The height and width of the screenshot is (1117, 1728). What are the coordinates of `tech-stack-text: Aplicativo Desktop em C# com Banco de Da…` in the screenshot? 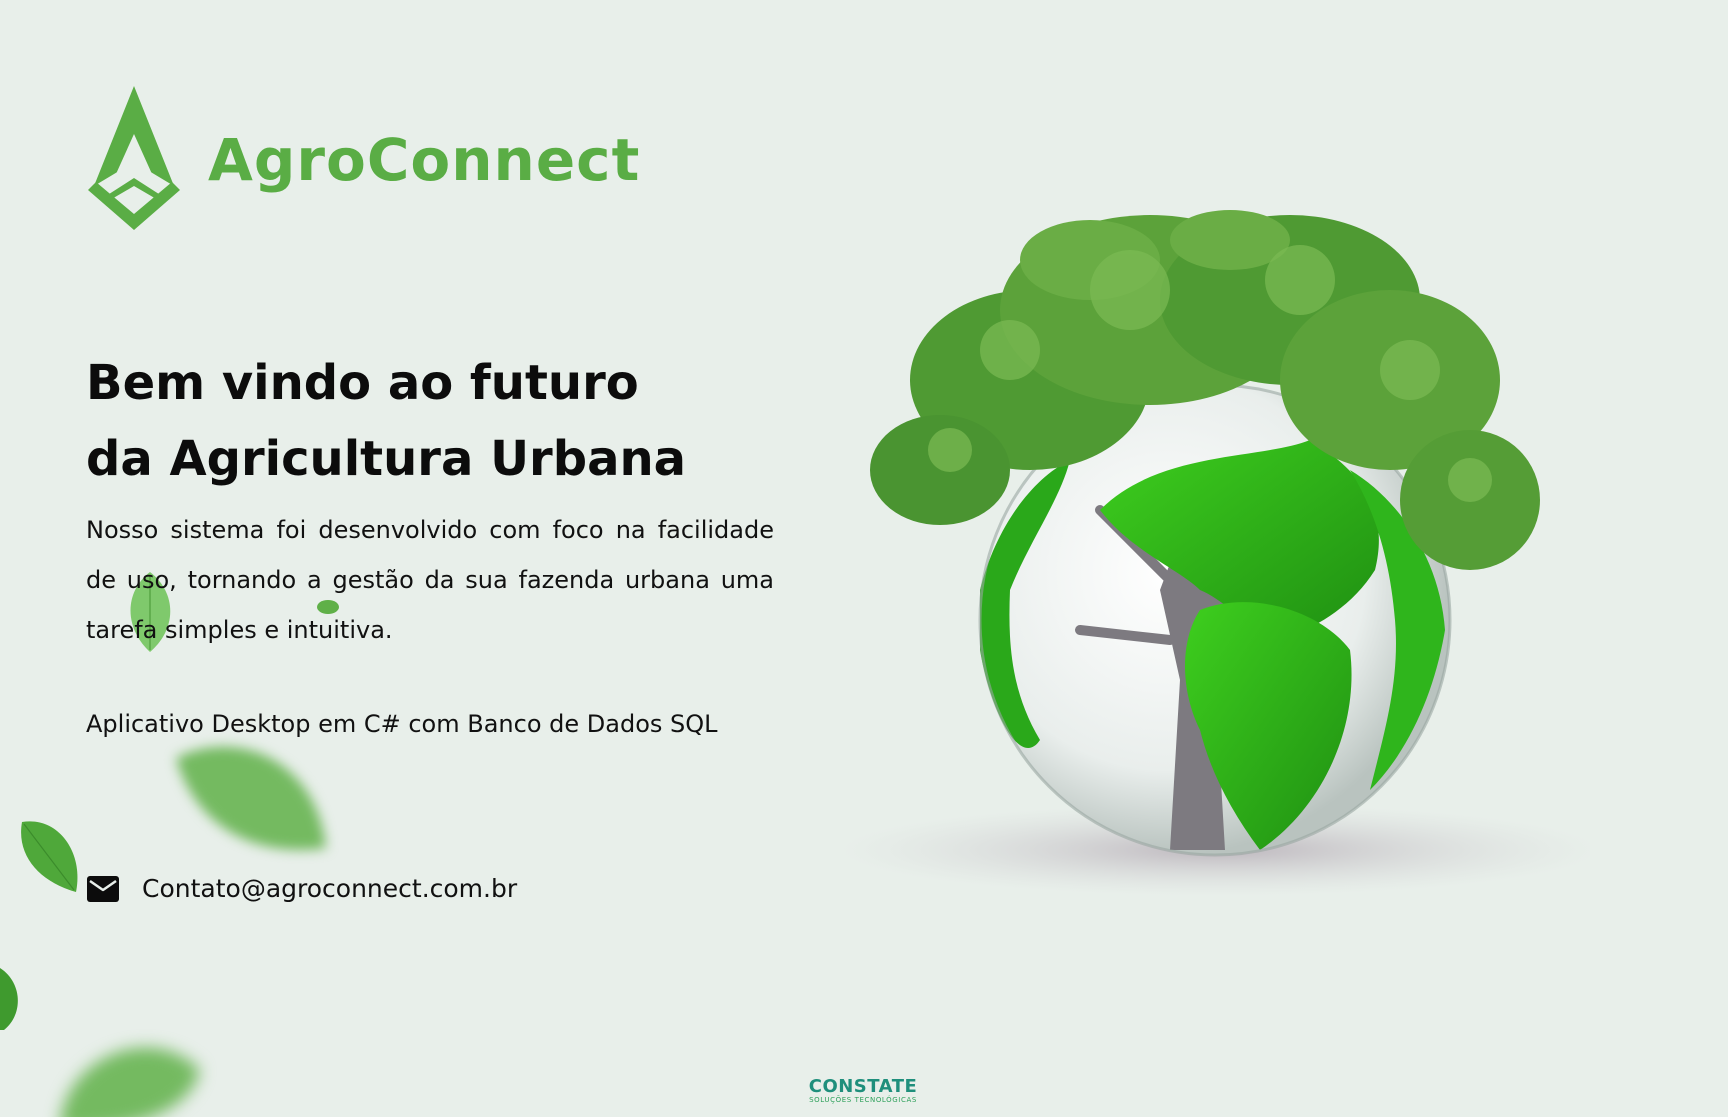 It's located at (402, 724).